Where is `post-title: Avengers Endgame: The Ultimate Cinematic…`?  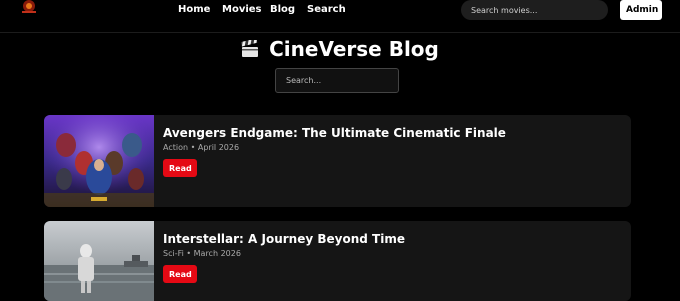
post-title: Avengers Endgame: The Ultimate Cinematic… is located at coordinates (334, 133).